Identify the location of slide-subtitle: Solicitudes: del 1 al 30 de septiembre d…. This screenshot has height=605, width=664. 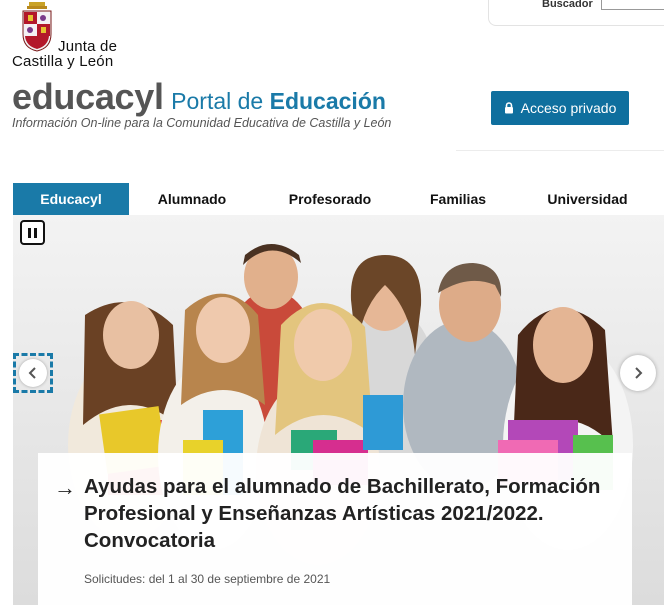
(207, 579).